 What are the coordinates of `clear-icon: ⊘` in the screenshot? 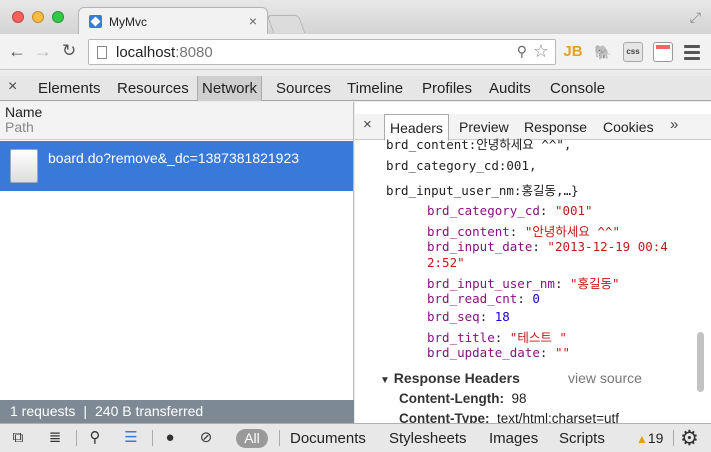 It's located at (206, 438).